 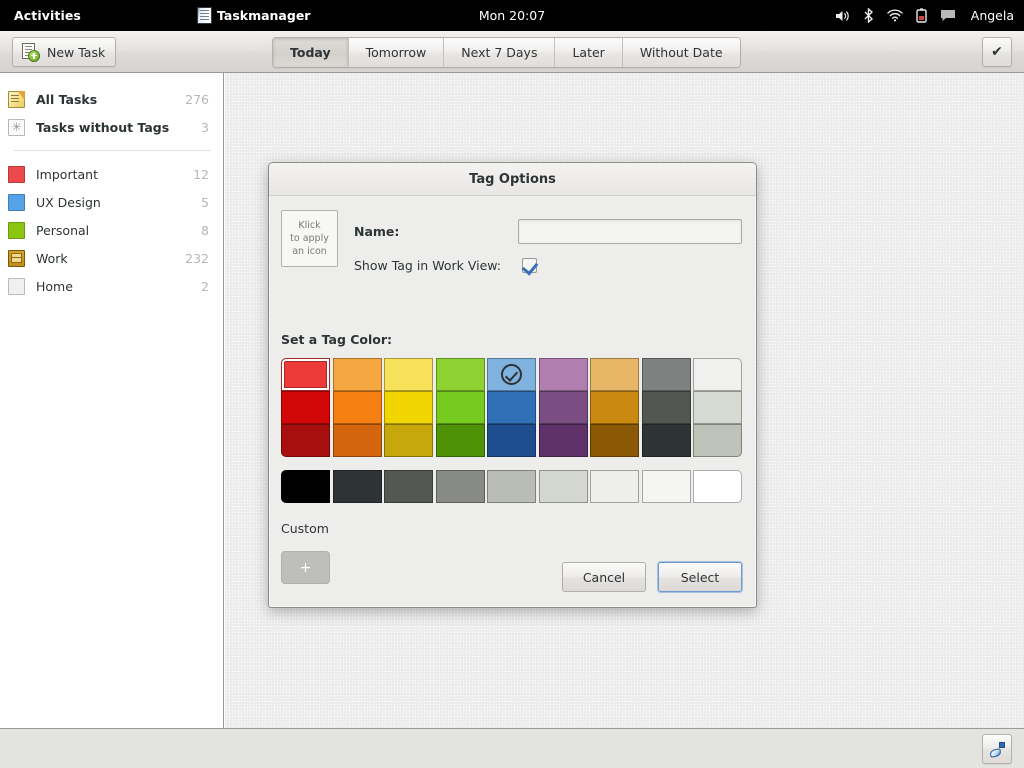 What do you see at coordinates (604, 577) in the screenshot?
I see `cancel-button: Cancel` at bounding box center [604, 577].